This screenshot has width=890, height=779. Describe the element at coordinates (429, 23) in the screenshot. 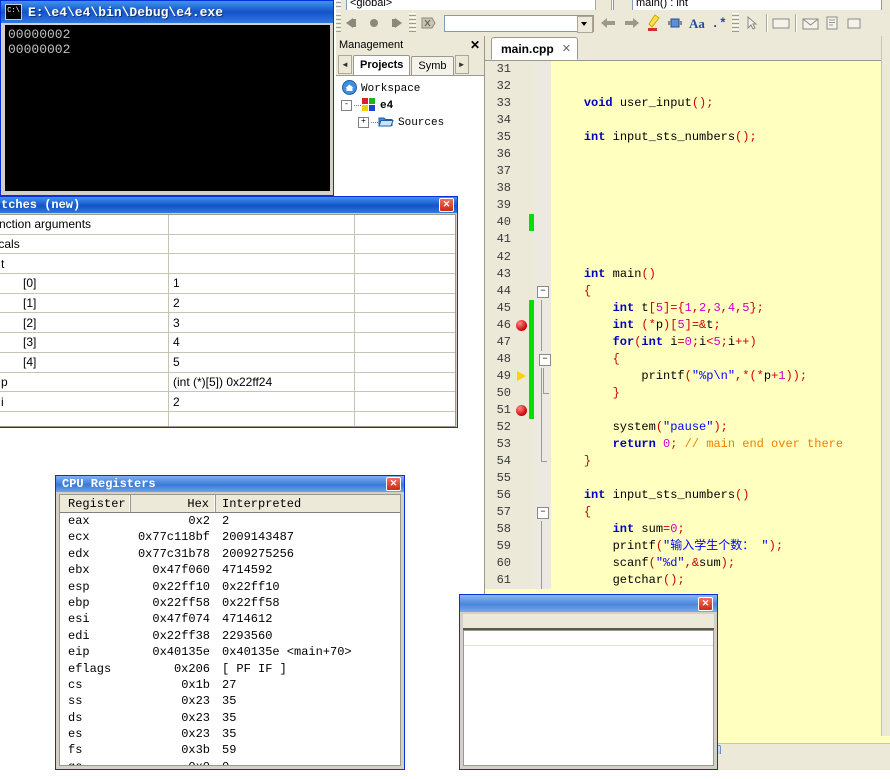

I see `clear-bookmarks-icon` at that location.